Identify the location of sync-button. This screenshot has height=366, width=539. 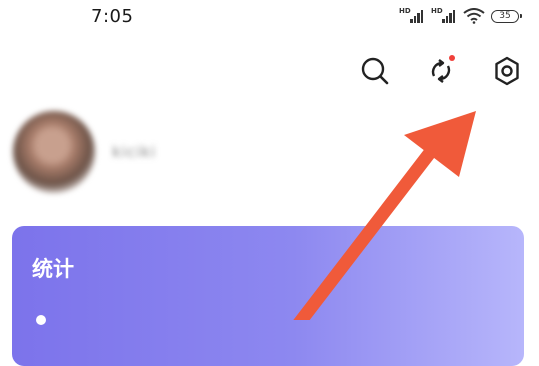
(441, 71).